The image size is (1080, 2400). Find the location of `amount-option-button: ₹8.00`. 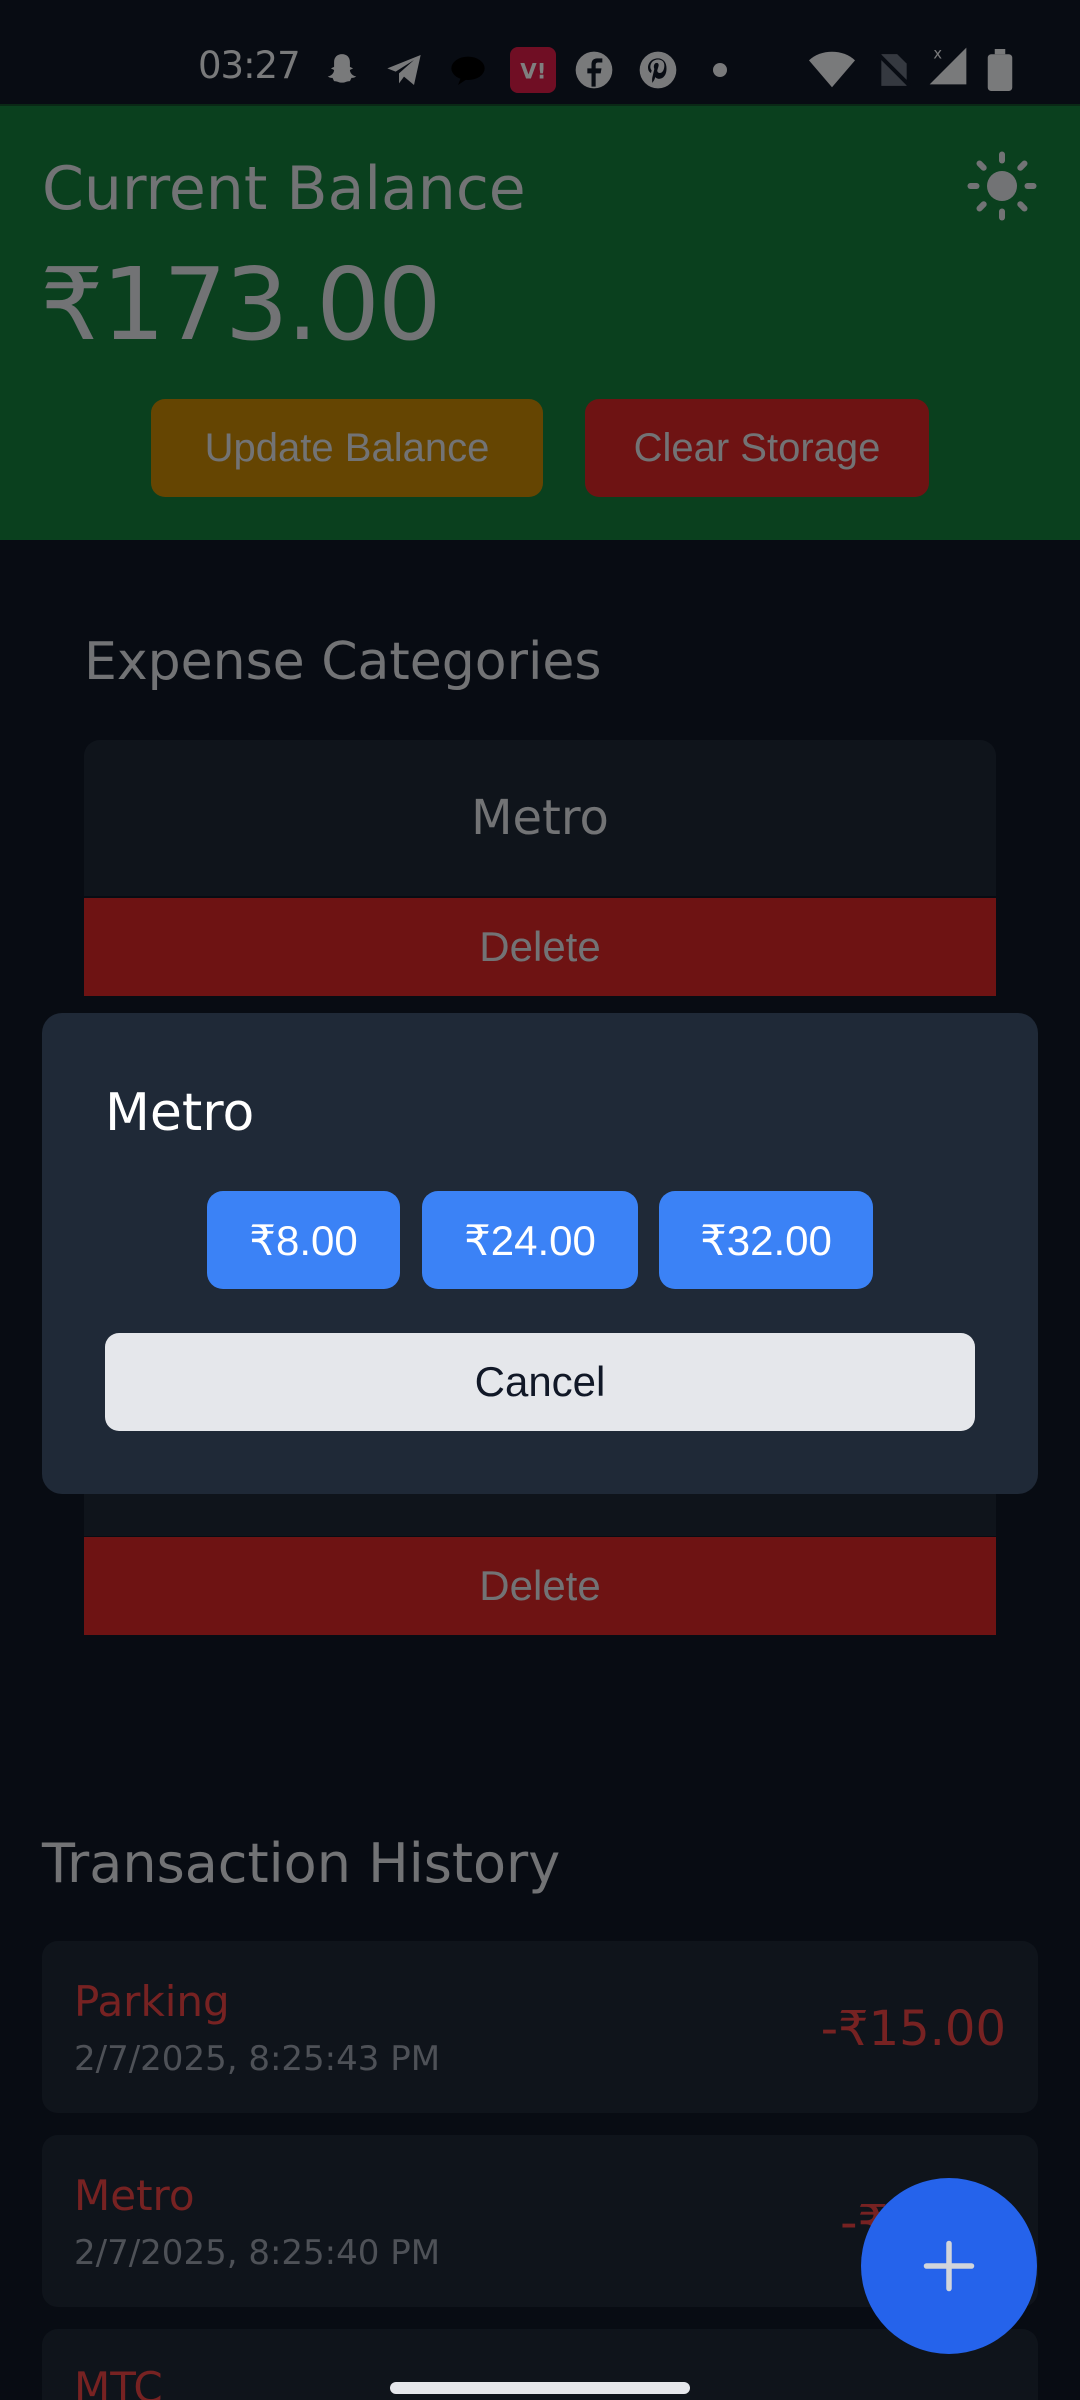

amount-option-button: ₹8.00 is located at coordinates (303, 1240).